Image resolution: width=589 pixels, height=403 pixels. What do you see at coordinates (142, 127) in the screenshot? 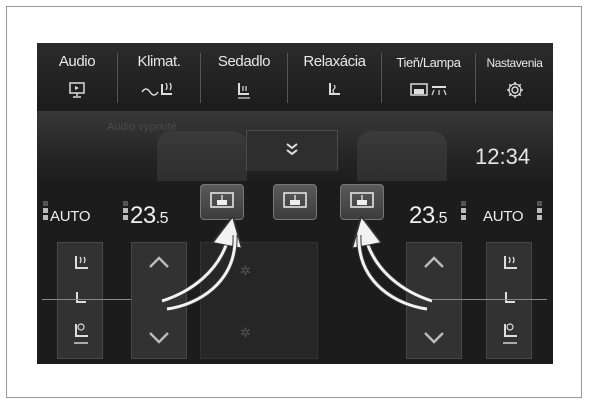
I see `audio-status-text: Audio vypnuté` at bounding box center [142, 127].